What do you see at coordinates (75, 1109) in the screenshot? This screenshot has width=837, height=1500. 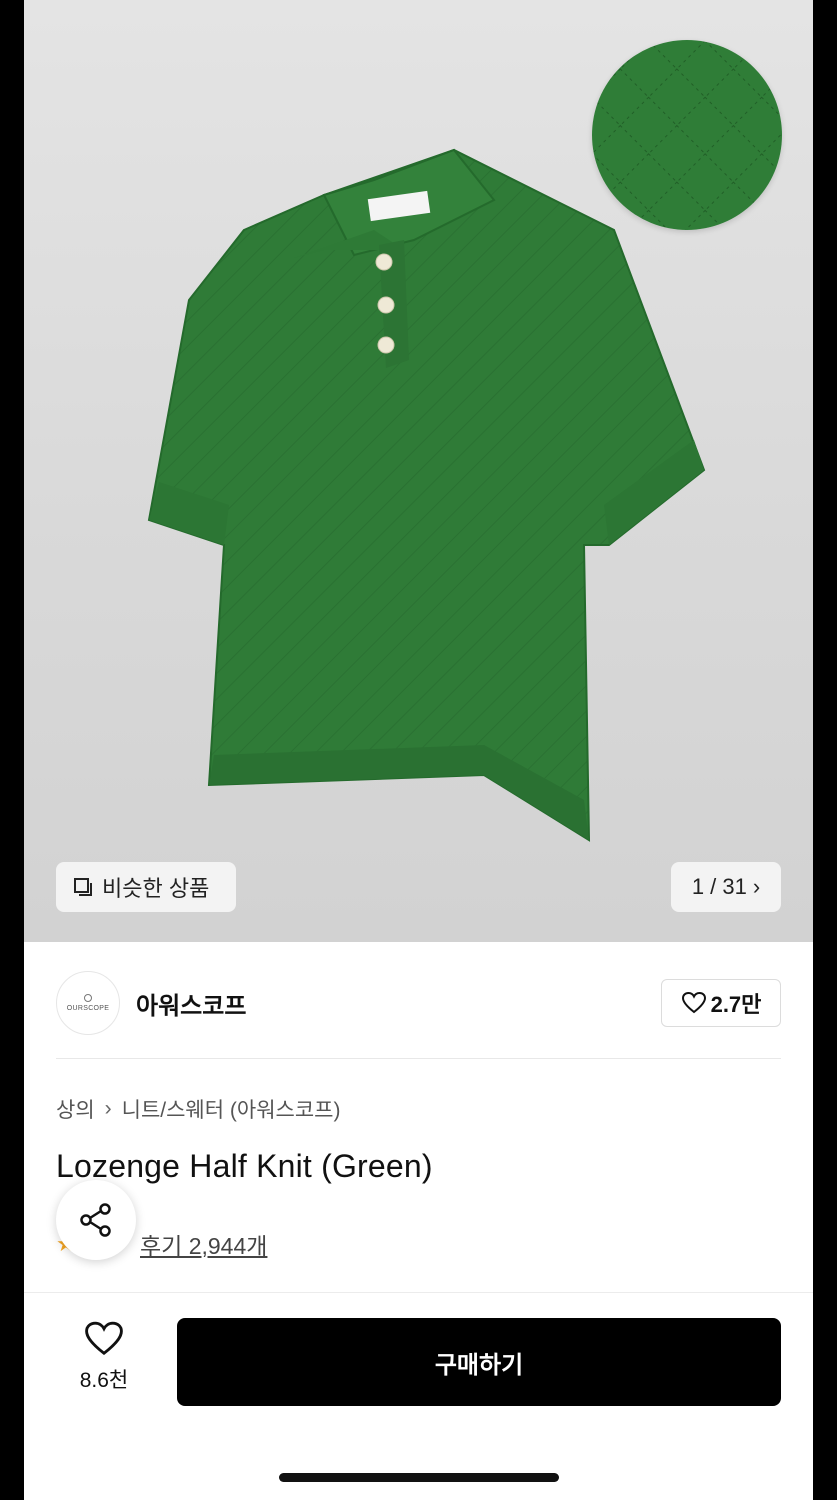 I see `breadcrumb-category: 상의` at bounding box center [75, 1109].